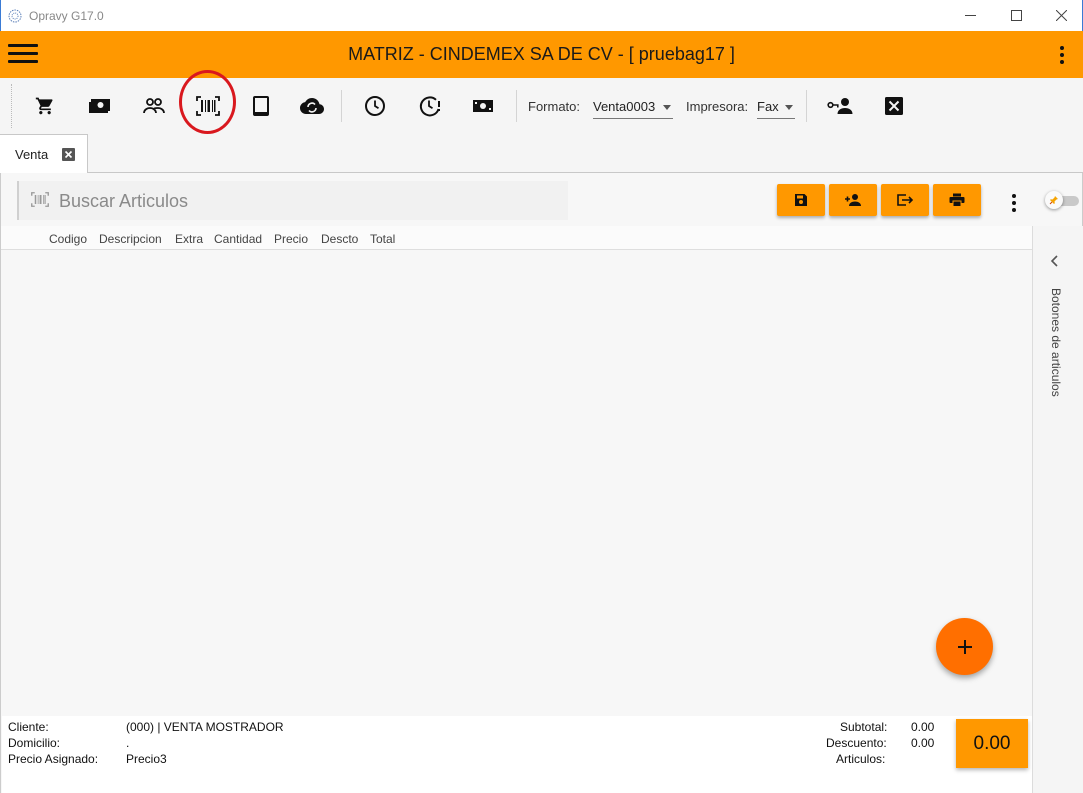  I want to click on close-session-button, so click(894, 106).